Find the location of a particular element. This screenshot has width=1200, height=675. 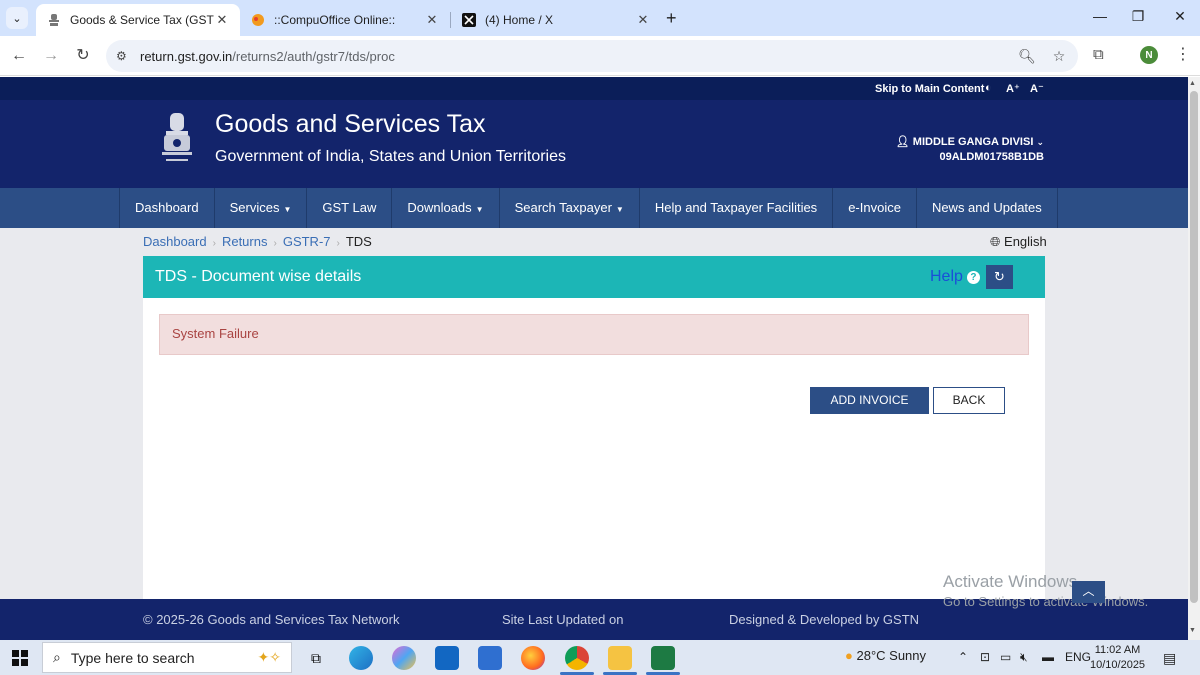

user-menu: 👤︎ MIDDLE GANGA DIVISI ⌄ 09ALDM01758B1DB is located at coordinates (970, 150).